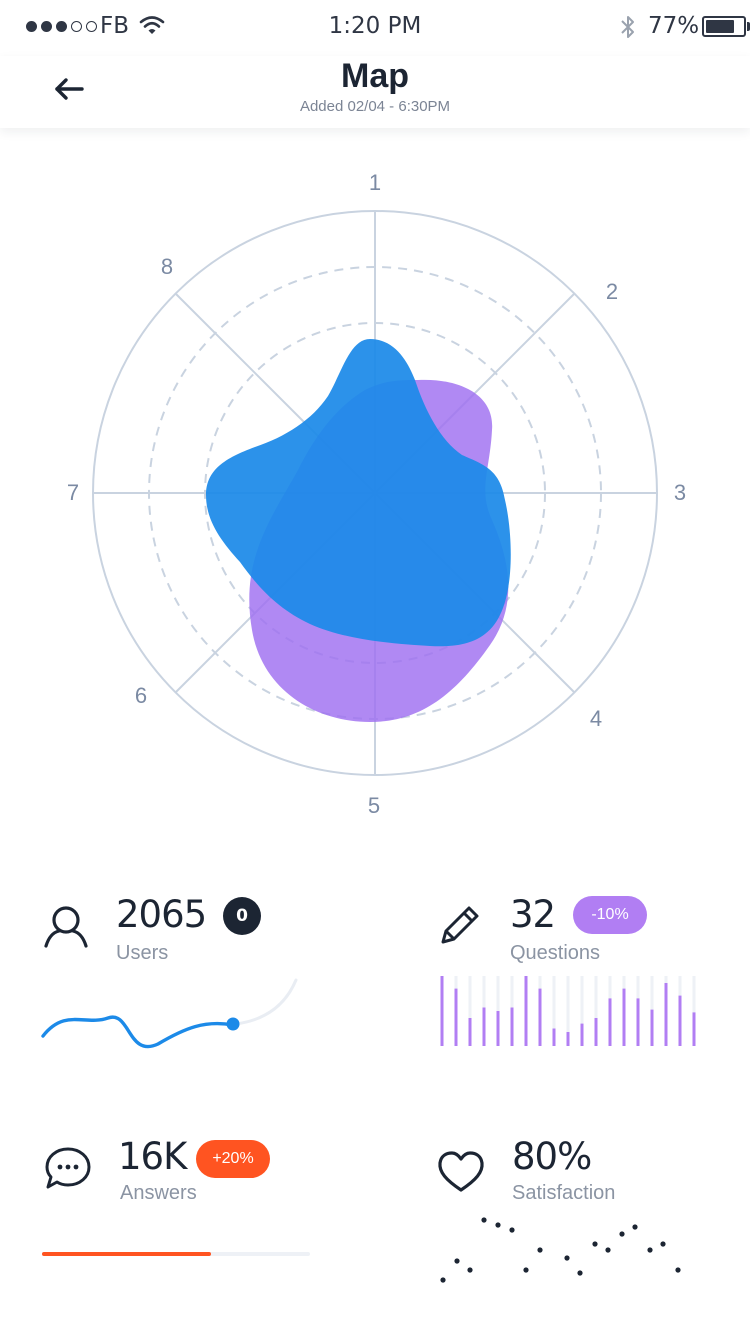 The image size is (750, 1334). I want to click on radar-axis-label-6: 6, so click(141, 695).